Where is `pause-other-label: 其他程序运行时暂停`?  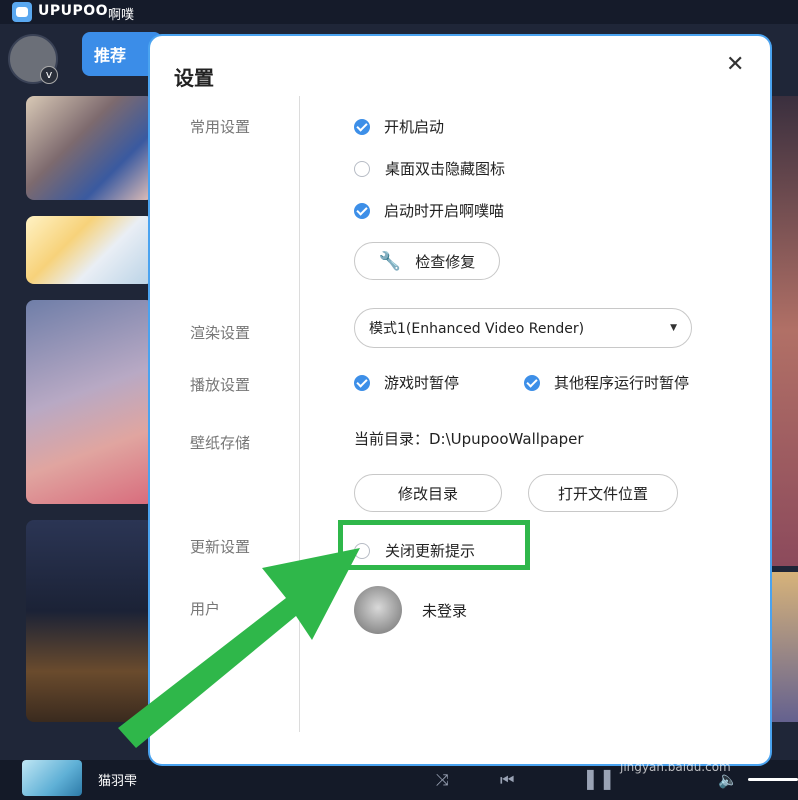
pause-other-label: 其他程序运行时暂停 is located at coordinates (622, 383).